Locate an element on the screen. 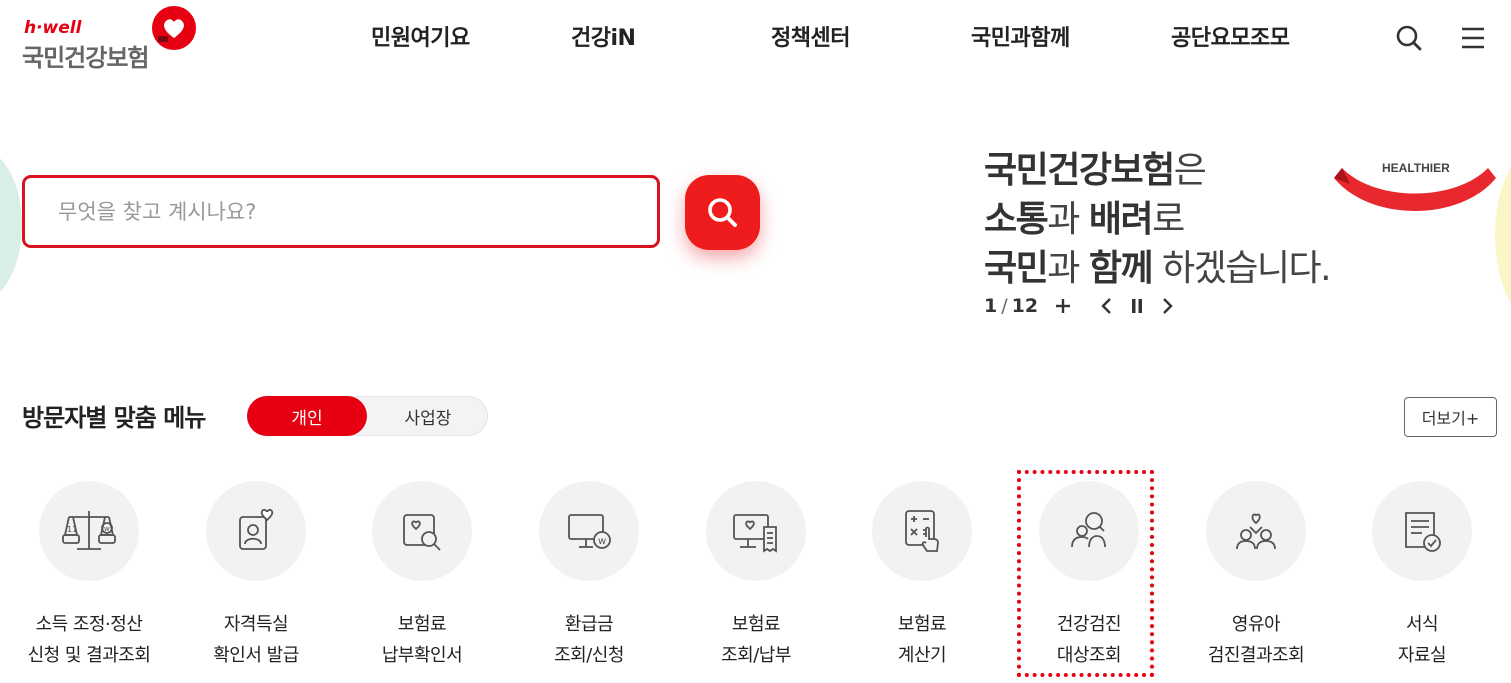 This screenshot has width=1511, height=683. slogan-line-1: 국민건강보험은 is located at coordinates (1174, 170).